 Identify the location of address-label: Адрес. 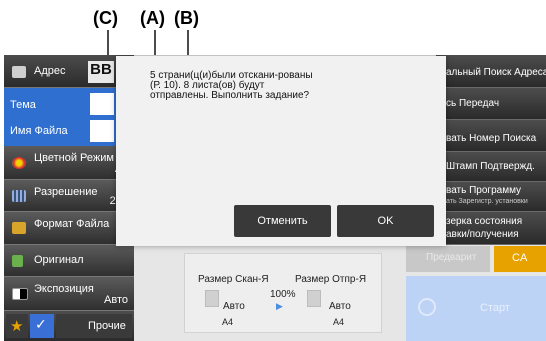
(50, 71).